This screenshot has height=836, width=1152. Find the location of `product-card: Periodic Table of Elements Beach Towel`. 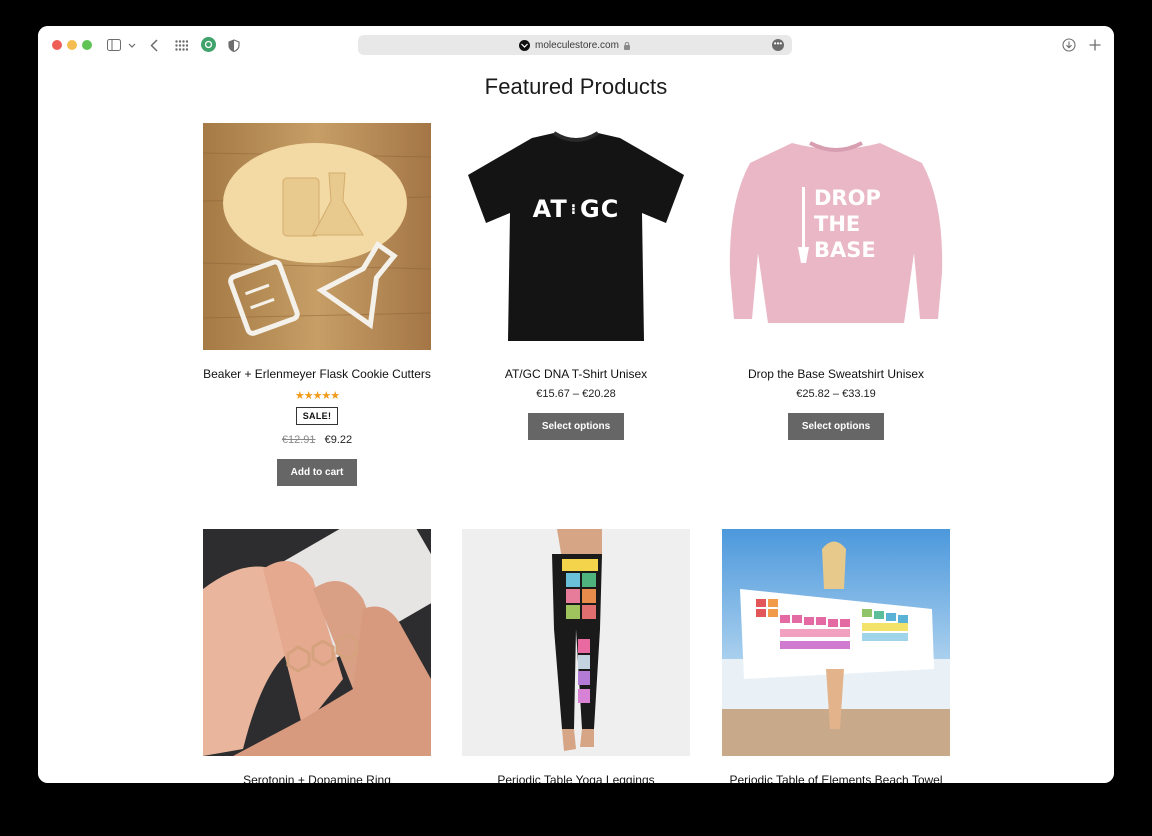

product-card: Periodic Table of Elements Beach Towel is located at coordinates (836, 656).